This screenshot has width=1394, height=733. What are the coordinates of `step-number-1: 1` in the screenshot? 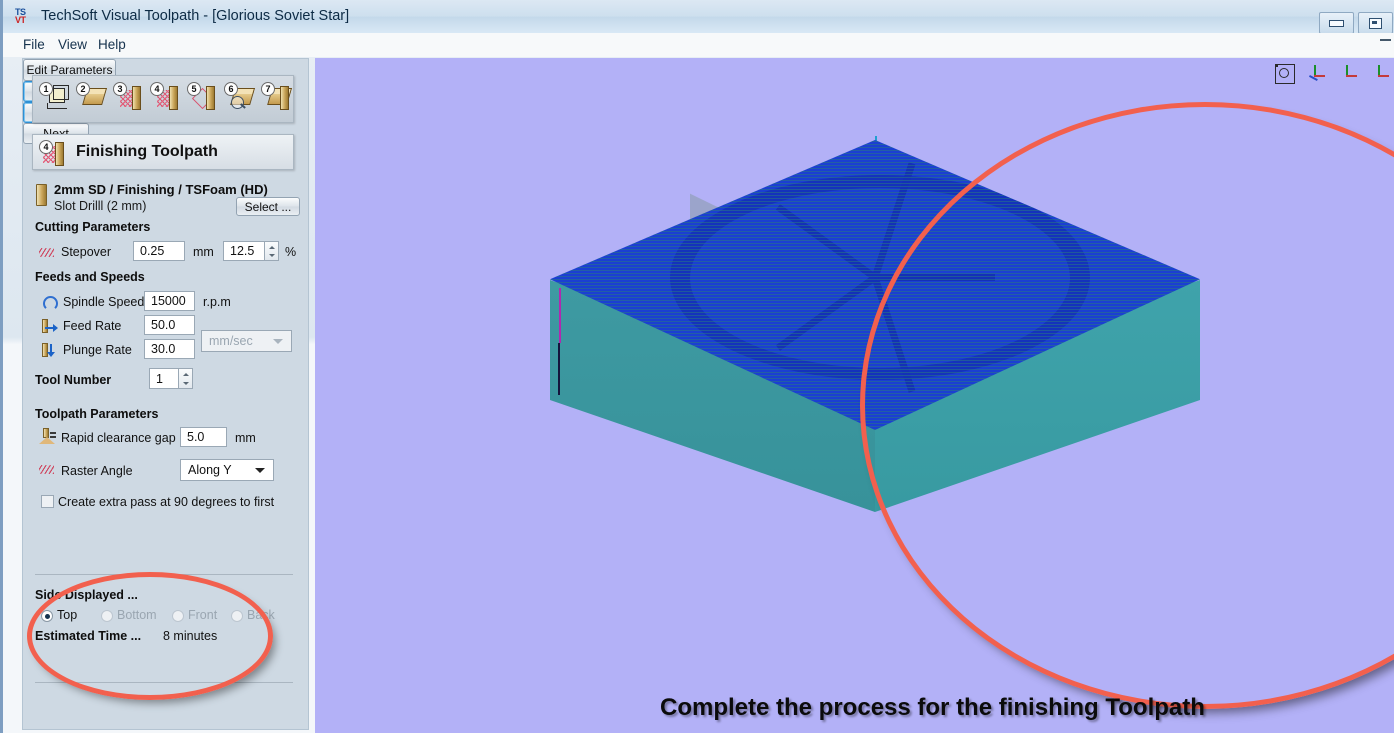 It's located at (46, 89).